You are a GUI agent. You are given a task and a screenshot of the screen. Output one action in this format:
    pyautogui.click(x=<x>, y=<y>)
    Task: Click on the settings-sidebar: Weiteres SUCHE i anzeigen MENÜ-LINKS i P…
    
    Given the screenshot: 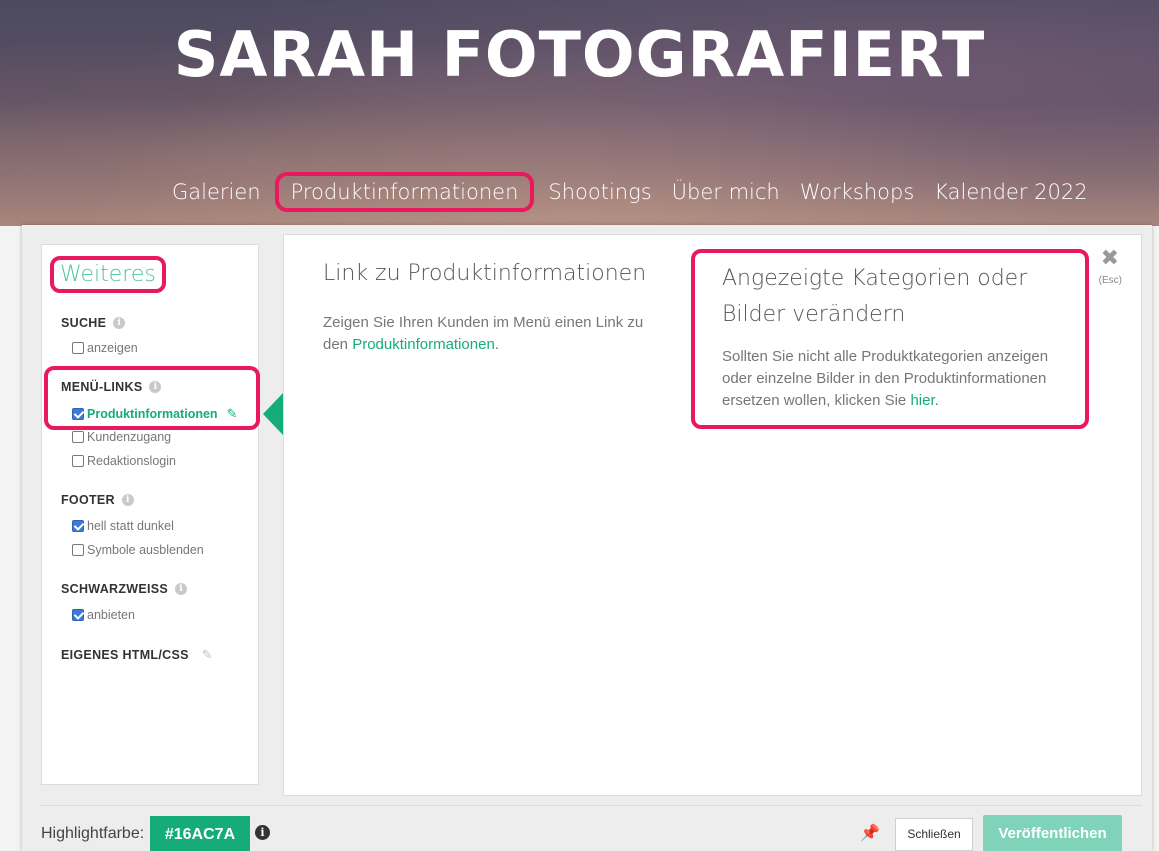 What is the action you would take?
    pyautogui.click(x=150, y=514)
    